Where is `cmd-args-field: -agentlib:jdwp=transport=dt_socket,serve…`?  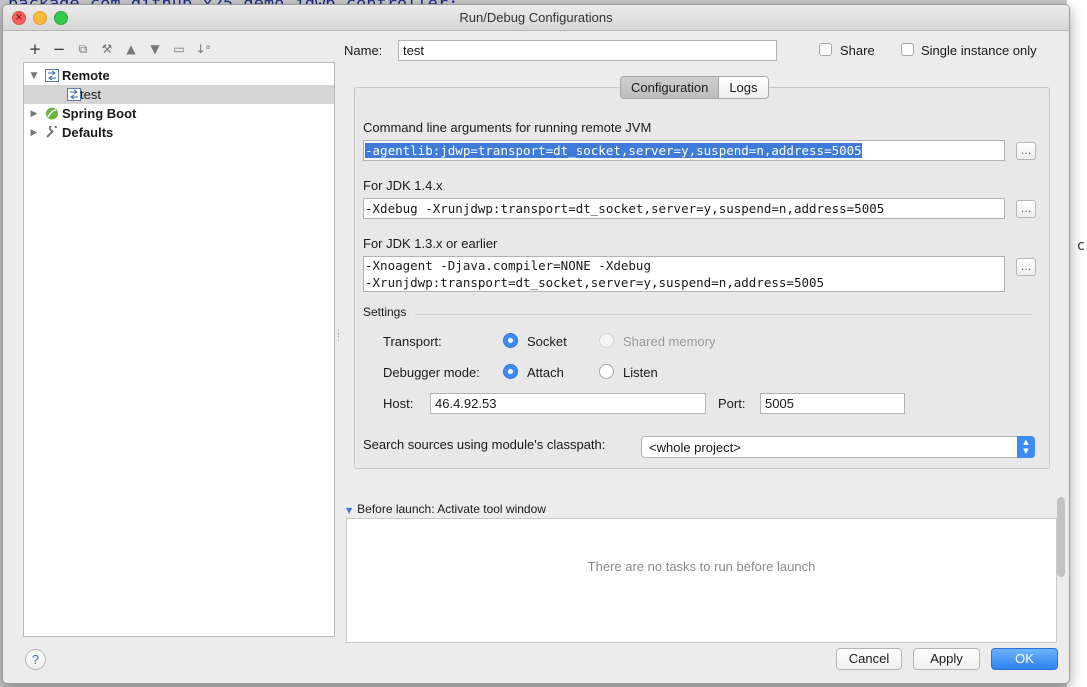
cmd-args-field: -agentlib:jdwp=transport=dt_socket,serve… is located at coordinates (684, 150).